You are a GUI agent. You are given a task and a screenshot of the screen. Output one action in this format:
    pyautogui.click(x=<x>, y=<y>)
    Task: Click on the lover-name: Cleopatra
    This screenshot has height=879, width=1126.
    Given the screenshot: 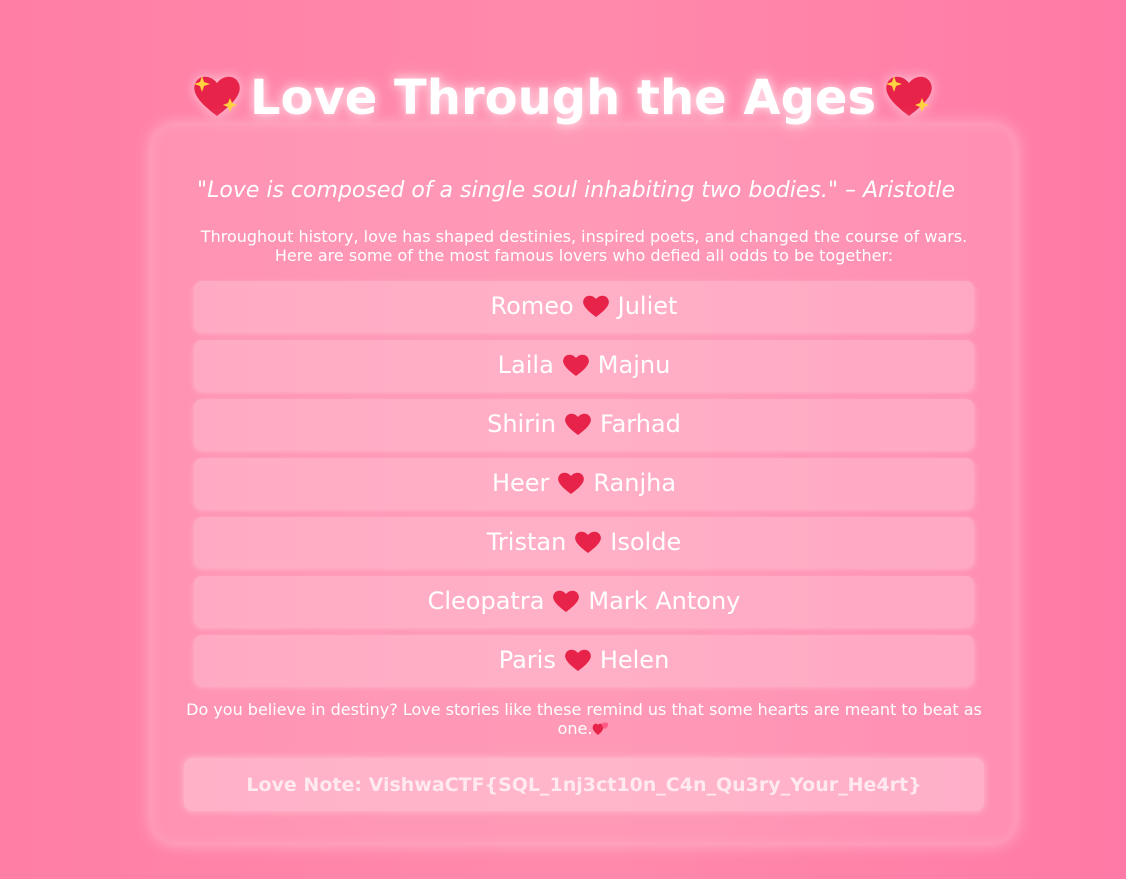 What is the action you would take?
    pyautogui.click(x=486, y=601)
    